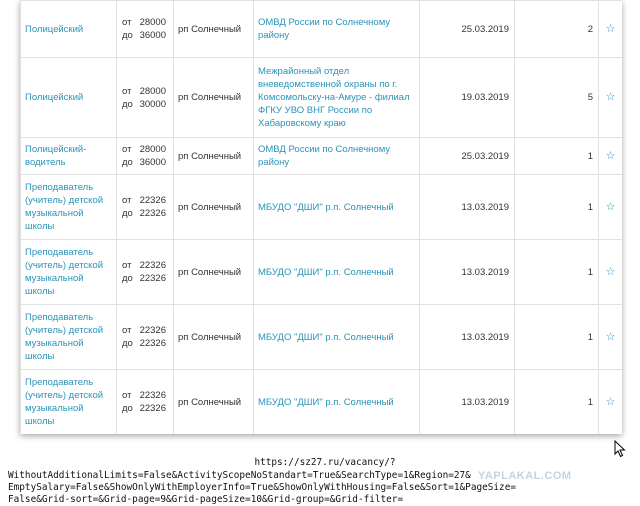 The width and height of the screenshot is (640, 506). What do you see at coordinates (556, 97) in the screenshot?
I see `vacancy-count: 5` at bounding box center [556, 97].